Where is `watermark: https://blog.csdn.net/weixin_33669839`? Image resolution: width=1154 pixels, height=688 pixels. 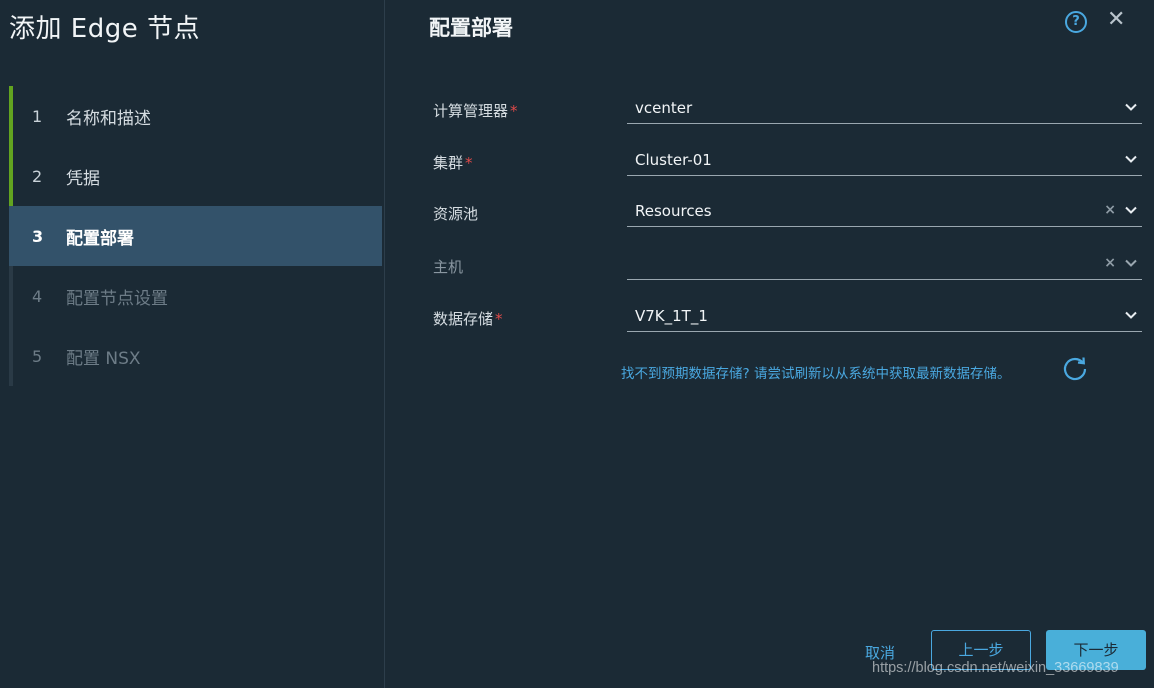
watermark: https://blog.csdn.net/weixin_33669839 is located at coordinates (995, 668).